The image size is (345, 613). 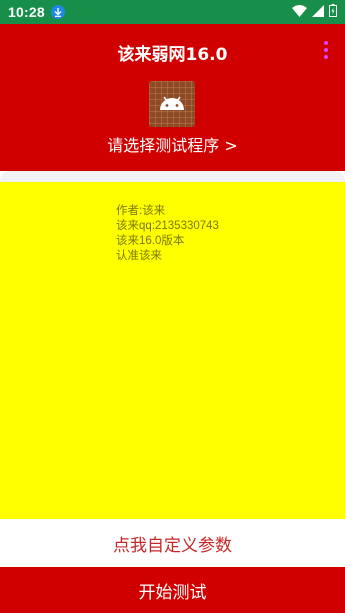 I want to click on log-line: 该来qq:2135330743, so click(x=167, y=226).